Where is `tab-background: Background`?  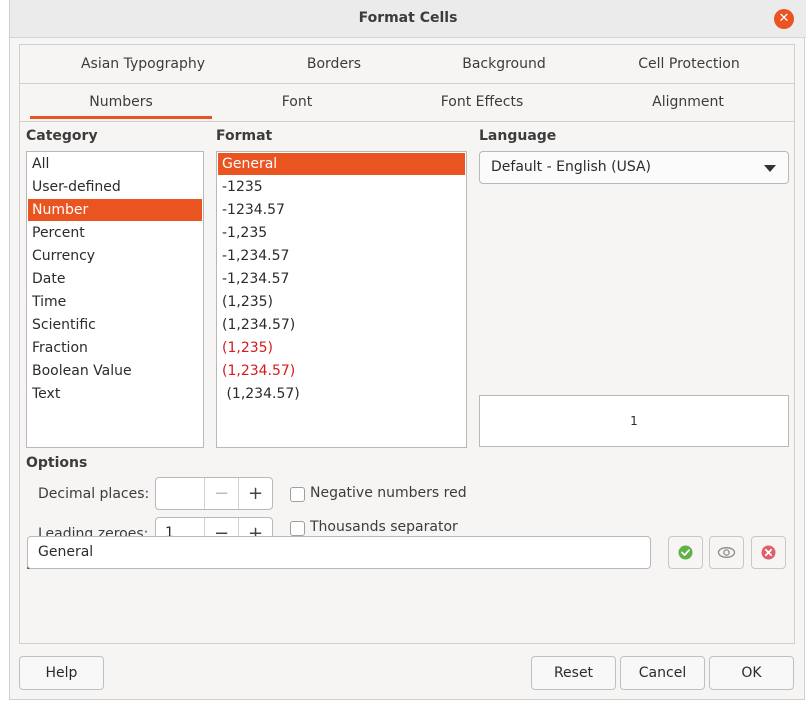 tab-background: Background is located at coordinates (504, 64).